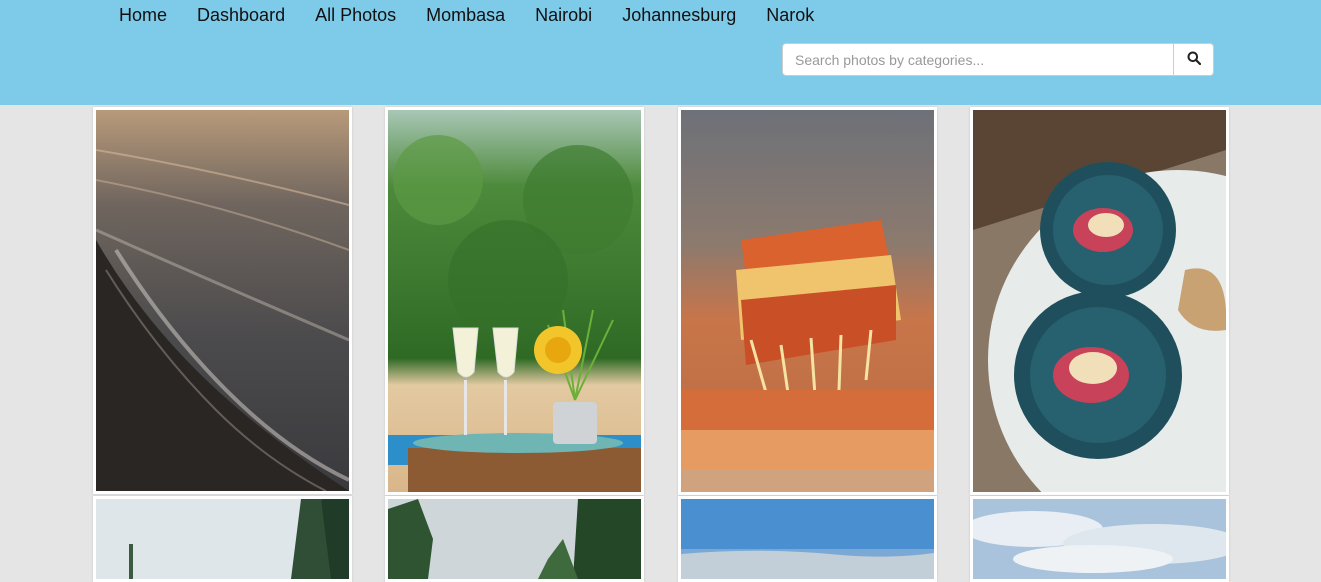  I want to click on nav-link-johannesburg: Johannesburg, so click(679, 15).